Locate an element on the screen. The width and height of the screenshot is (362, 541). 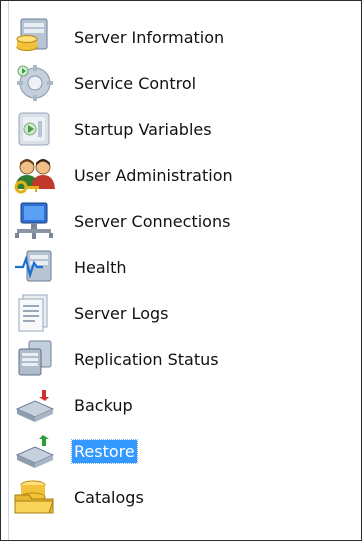
sidebar-item-server-connections: Server Connections is located at coordinates (163, 219).